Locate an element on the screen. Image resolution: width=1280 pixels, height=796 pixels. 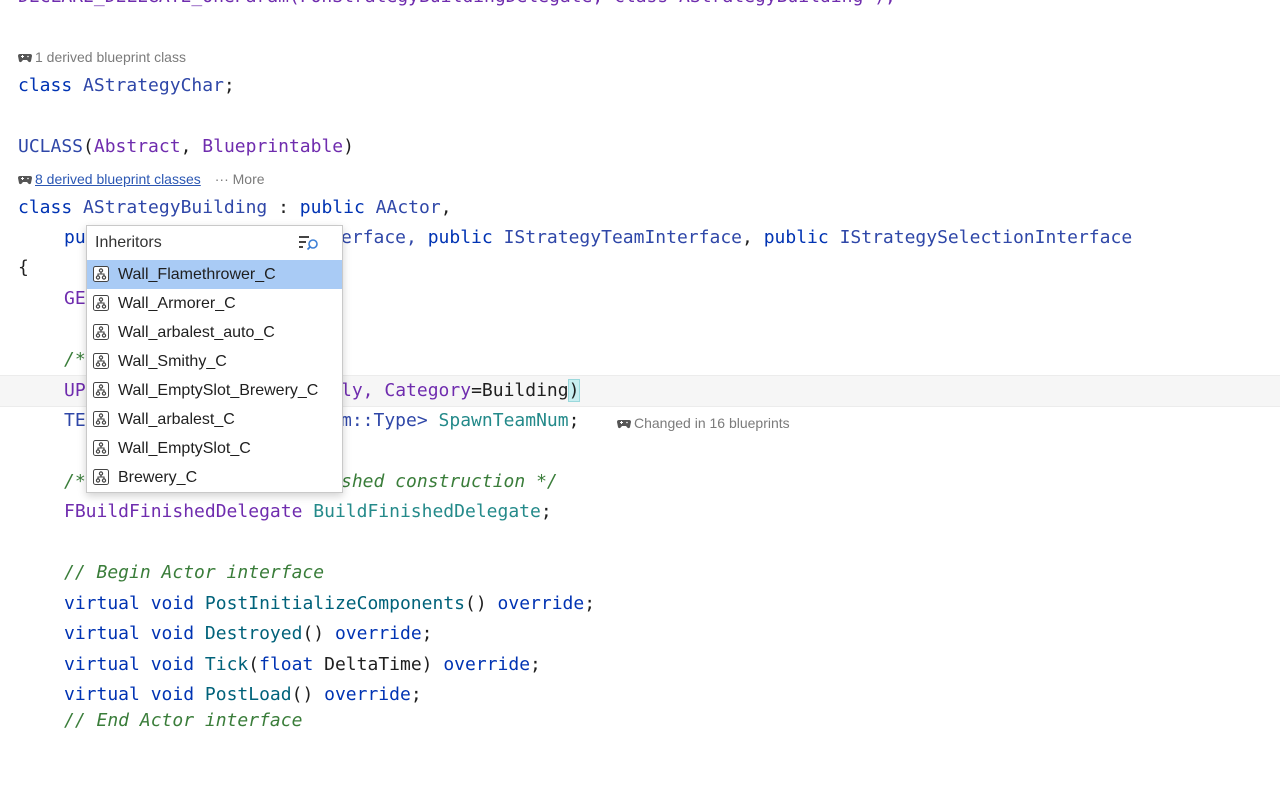
specifier-fragment: ly, is located at coordinates (363, 390).